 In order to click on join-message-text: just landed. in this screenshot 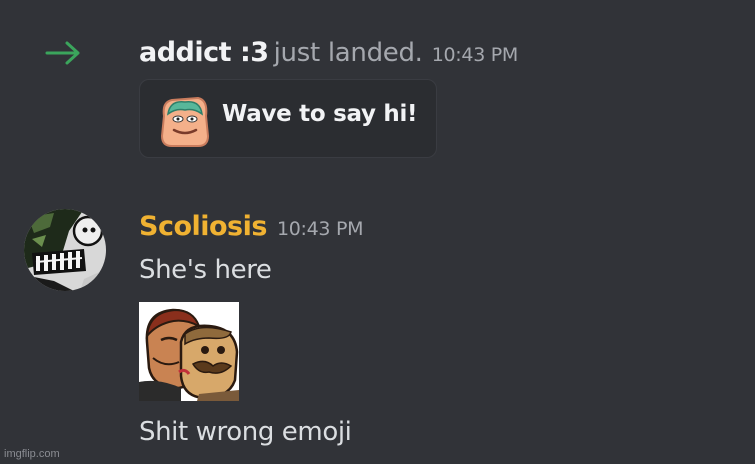, I will do `click(348, 53)`.